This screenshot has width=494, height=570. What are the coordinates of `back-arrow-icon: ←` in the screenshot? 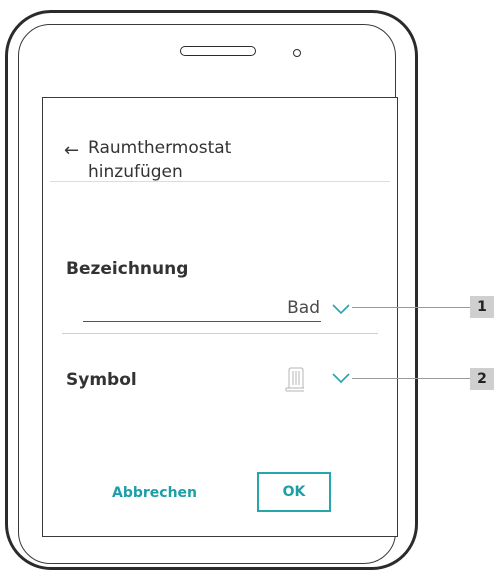 It's located at (71, 151).